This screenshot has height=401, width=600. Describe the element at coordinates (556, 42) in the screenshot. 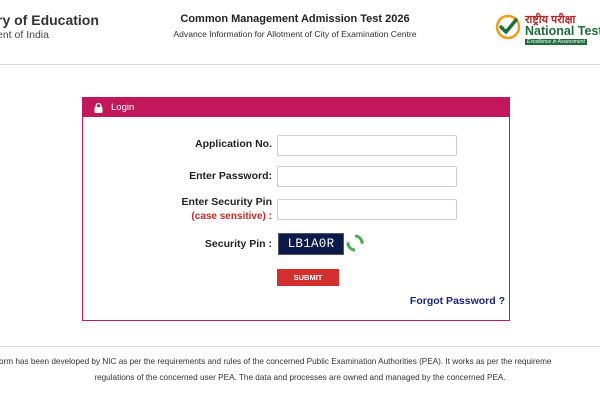

I see `nta-tagline: Excellence in Assessment` at that location.